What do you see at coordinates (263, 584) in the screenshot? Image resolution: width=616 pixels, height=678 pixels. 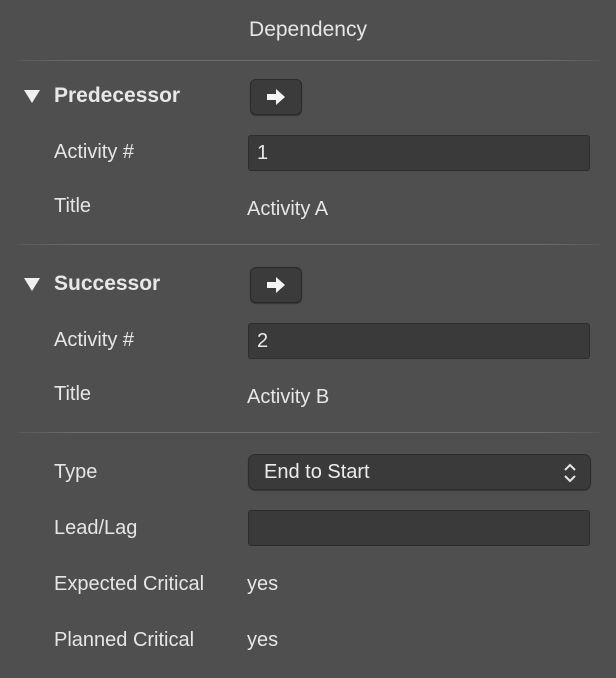 I see `expected-critical-value: yes` at bounding box center [263, 584].